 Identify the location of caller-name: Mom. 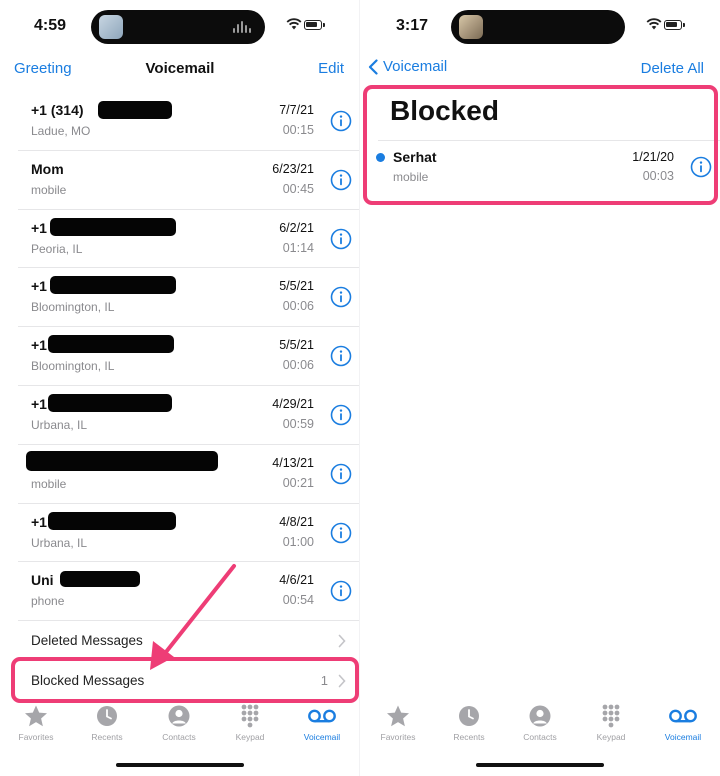
(47, 168).